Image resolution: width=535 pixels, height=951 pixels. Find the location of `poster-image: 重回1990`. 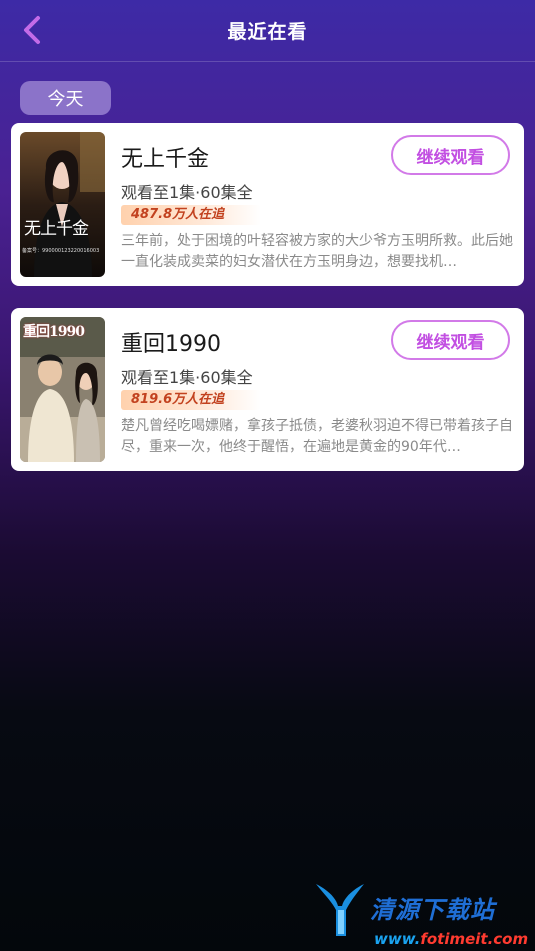

poster-image: 重回1990 is located at coordinates (62, 389).